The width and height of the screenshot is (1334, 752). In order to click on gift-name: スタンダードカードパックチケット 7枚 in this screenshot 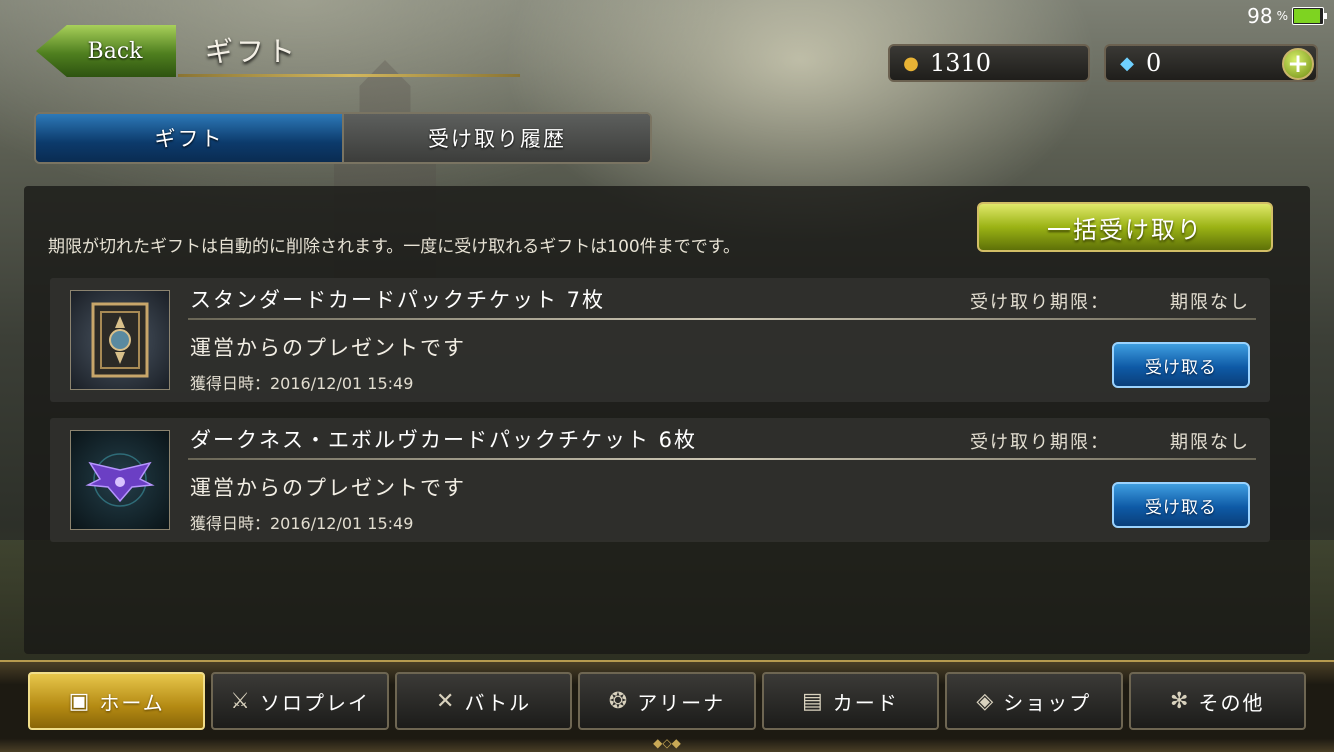, I will do `click(398, 300)`.